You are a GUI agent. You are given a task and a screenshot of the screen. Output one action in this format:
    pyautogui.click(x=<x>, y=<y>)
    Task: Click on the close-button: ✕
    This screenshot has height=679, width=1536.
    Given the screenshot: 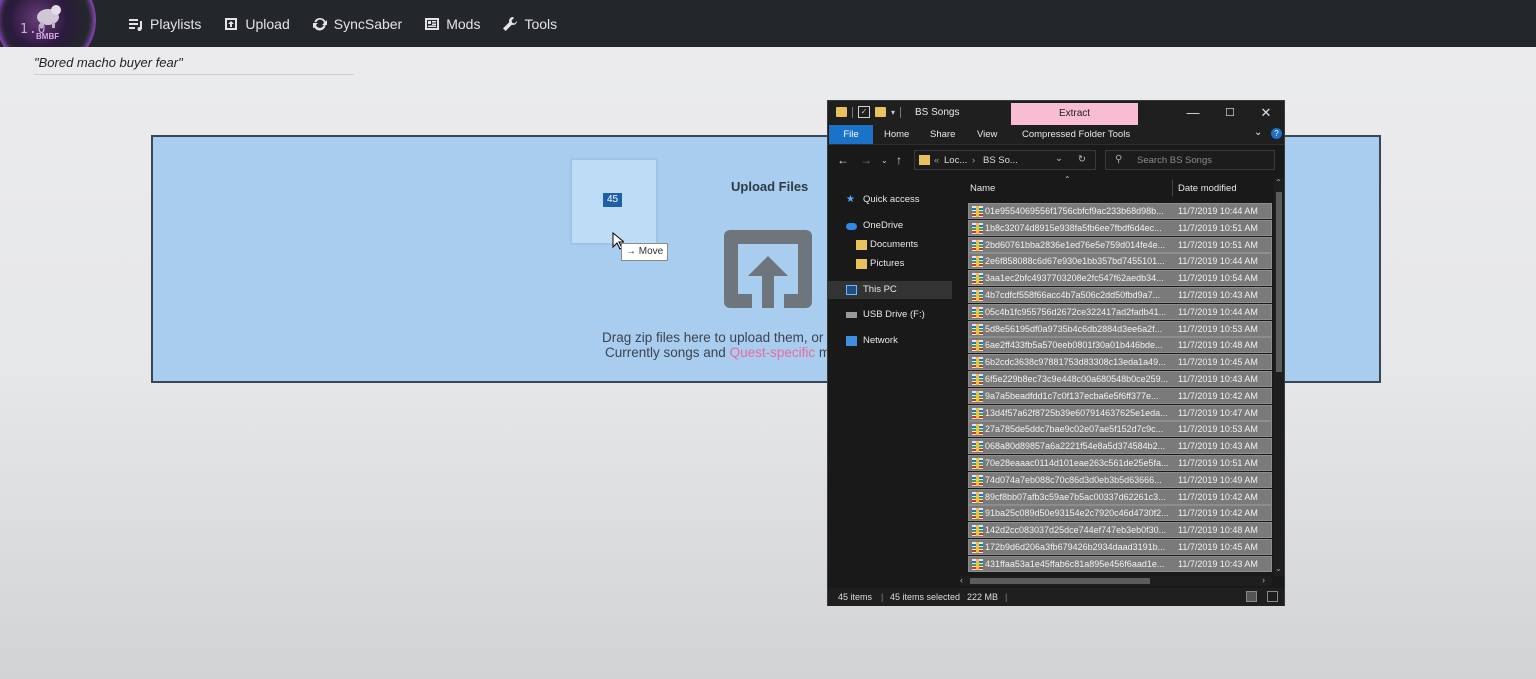 What is the action you would take?
    pyautogui.click(x=1266, y=113)
    